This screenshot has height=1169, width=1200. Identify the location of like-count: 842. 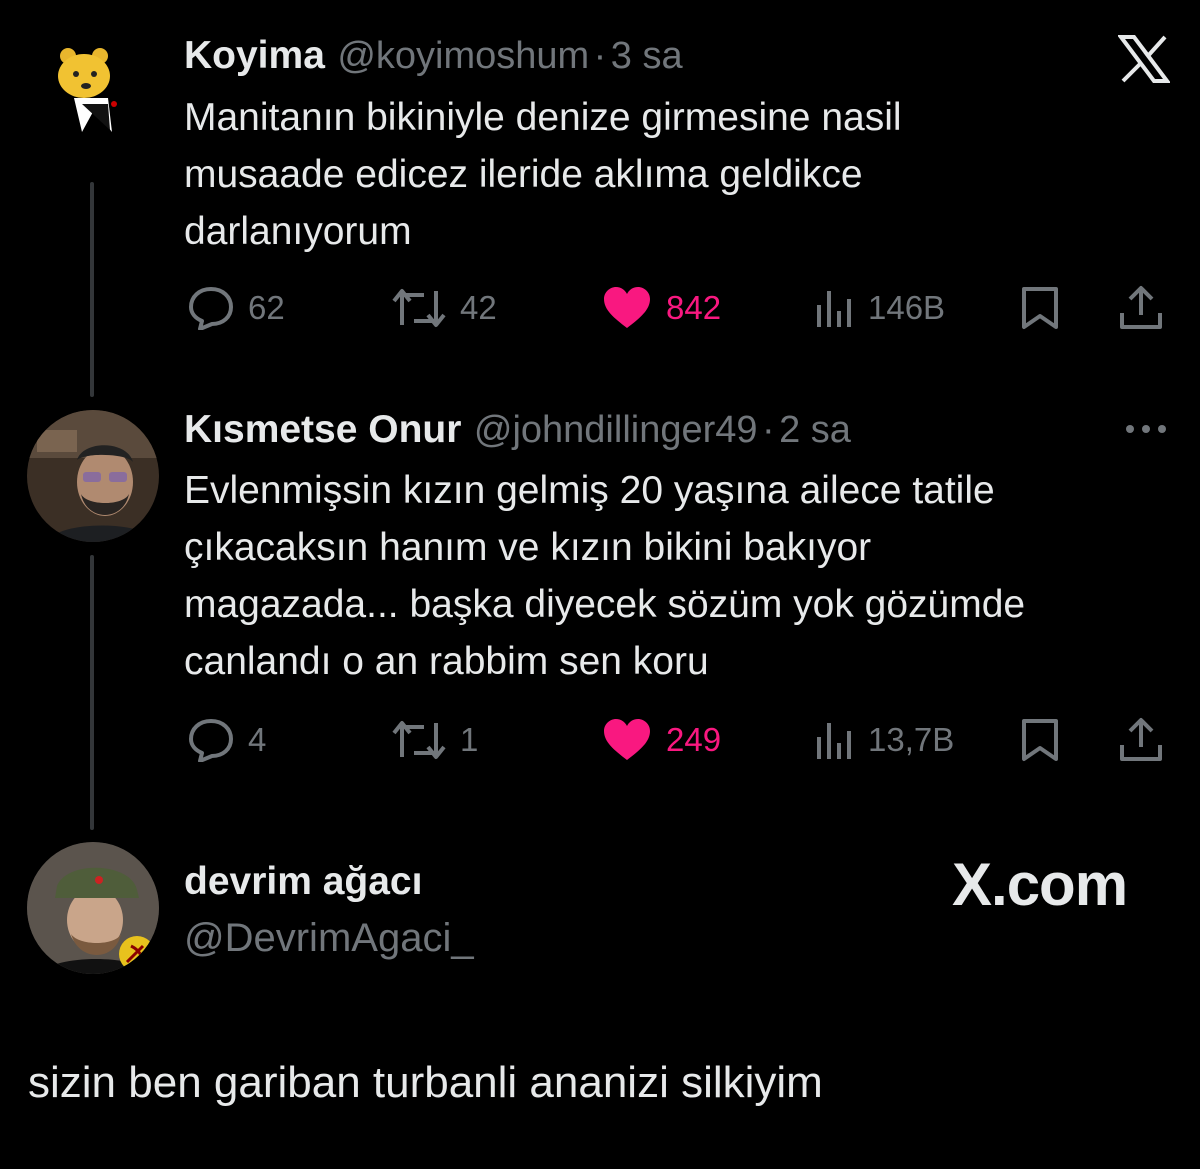
(694, 307).